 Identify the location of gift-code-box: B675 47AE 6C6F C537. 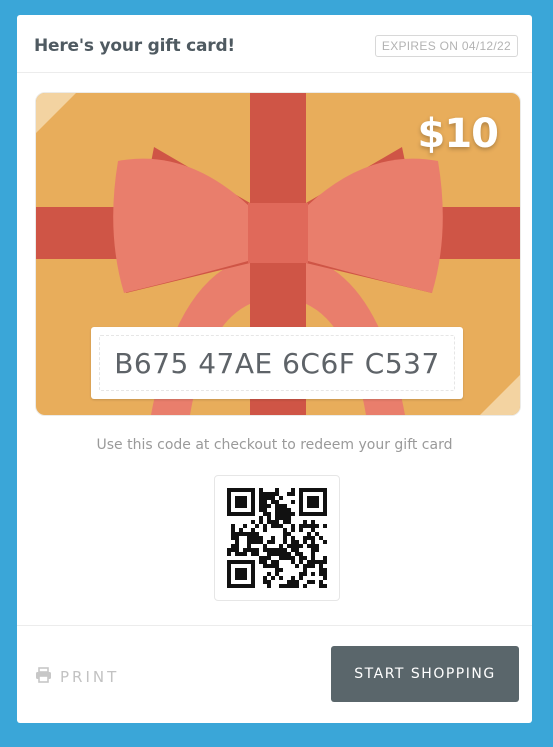
(277, 363).